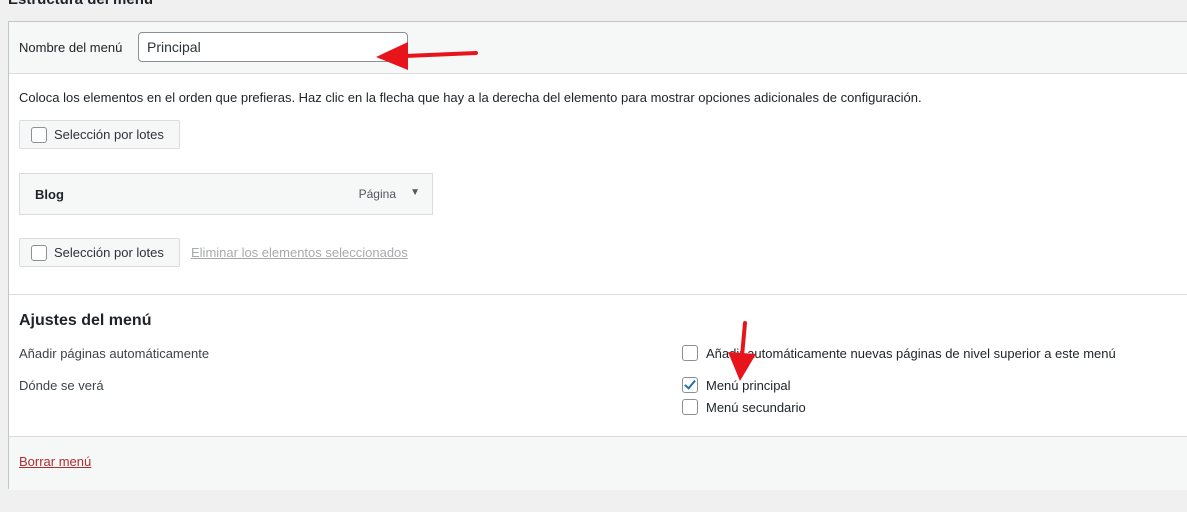  Describe the element at coordinates (114, 353) in the screenshot. I see `auto-add-label: Añadir páginas automáticamente` at that location.